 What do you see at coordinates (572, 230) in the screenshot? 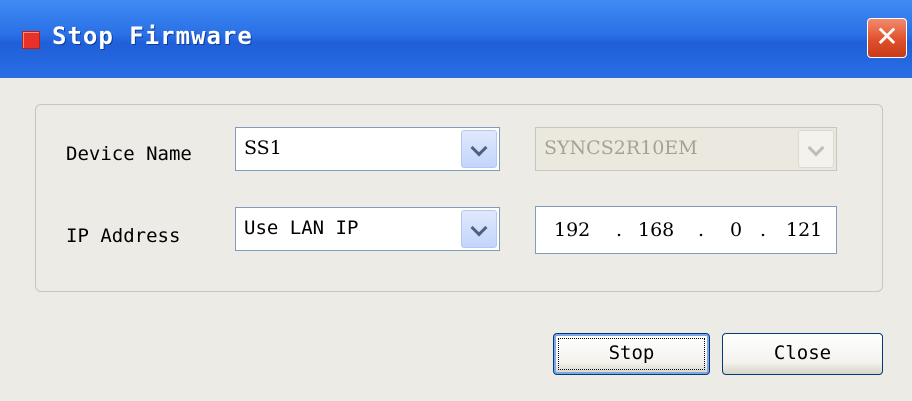
I see `ip-octet-1: 192` at bounding box center [572, 230].